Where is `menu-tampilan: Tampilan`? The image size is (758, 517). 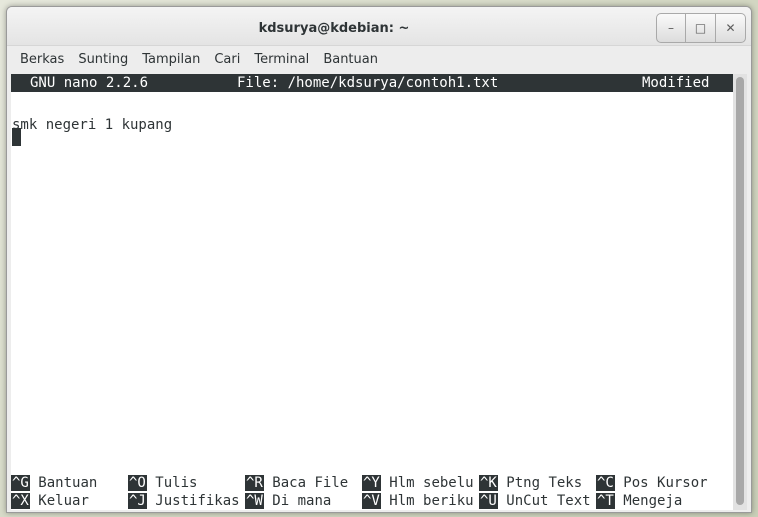 menu-tampilan: Tampilan is located at coordinates (171, 59).